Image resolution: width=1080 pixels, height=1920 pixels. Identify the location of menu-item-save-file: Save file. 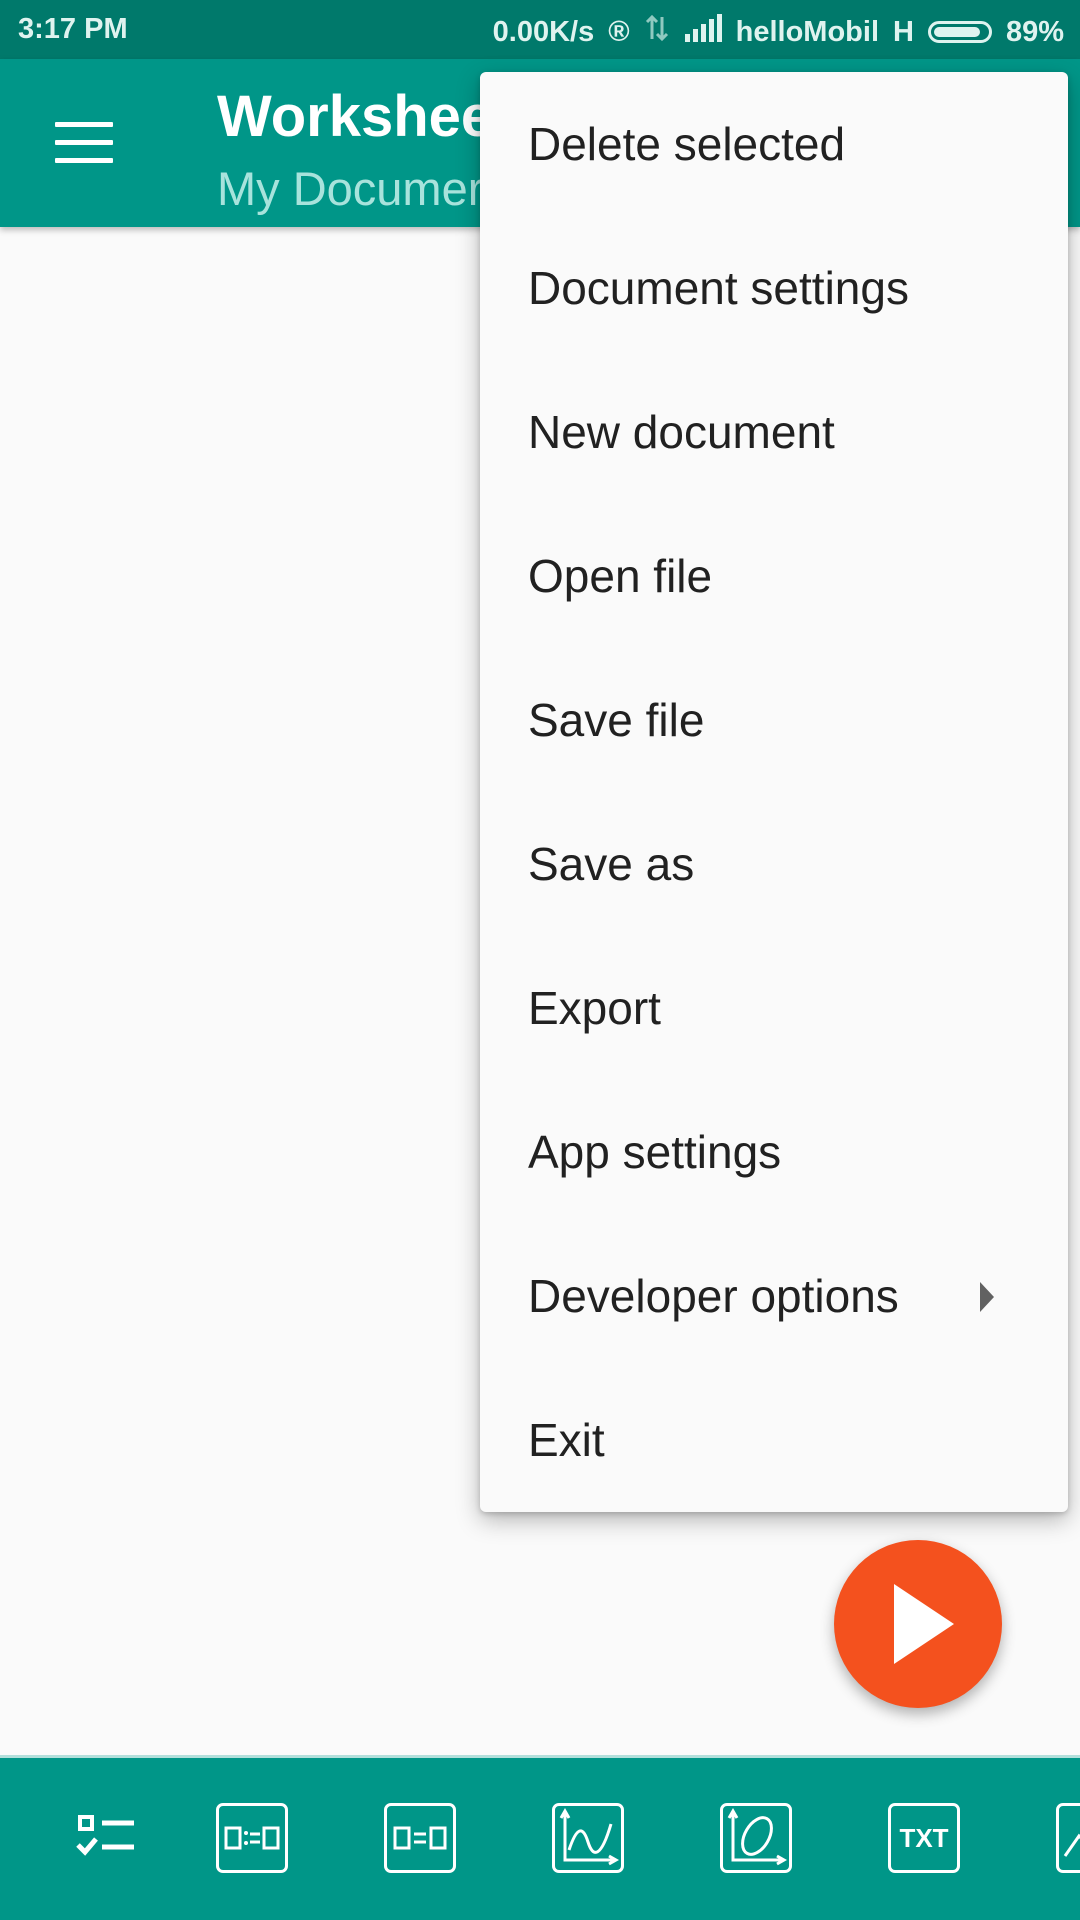
(774, 720).